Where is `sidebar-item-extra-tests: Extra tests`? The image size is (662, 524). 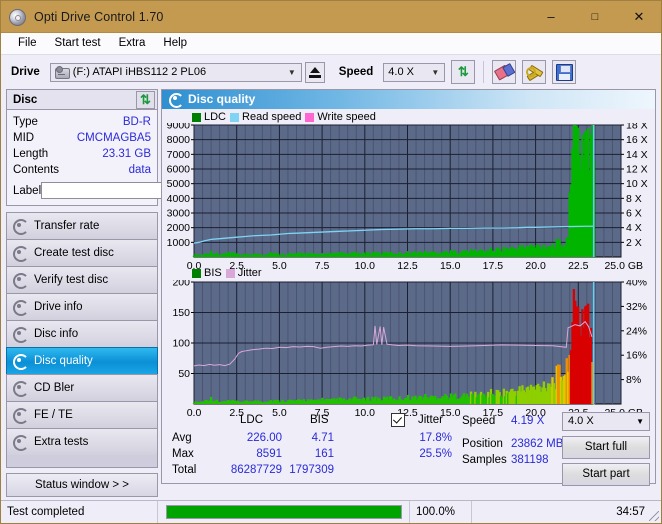 sidebar-item-extra-tests: Extra tests is located at coordinates (82, 441).